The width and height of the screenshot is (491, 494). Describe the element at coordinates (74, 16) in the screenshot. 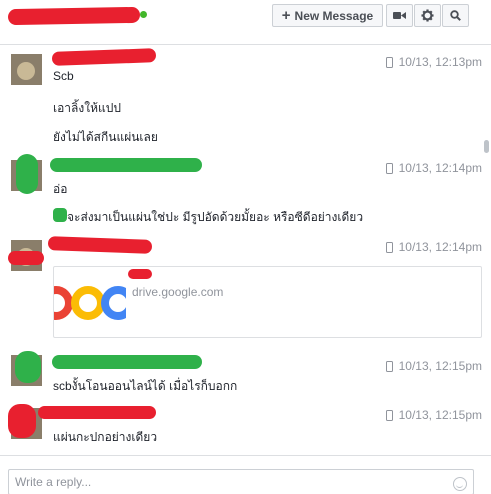

I see `redacted-contact-name` at that location.